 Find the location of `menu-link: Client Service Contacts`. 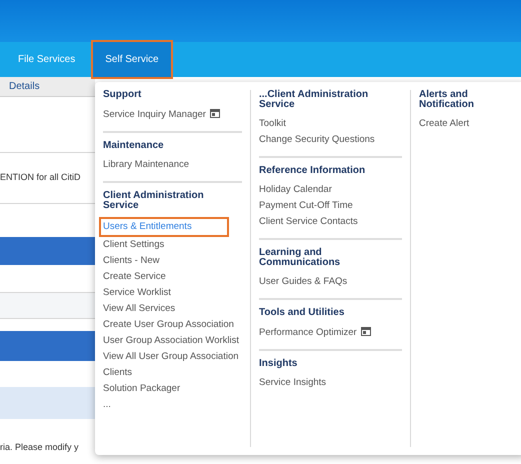

menu-link: Client Service Contacts is located at coordinates (330, 222).